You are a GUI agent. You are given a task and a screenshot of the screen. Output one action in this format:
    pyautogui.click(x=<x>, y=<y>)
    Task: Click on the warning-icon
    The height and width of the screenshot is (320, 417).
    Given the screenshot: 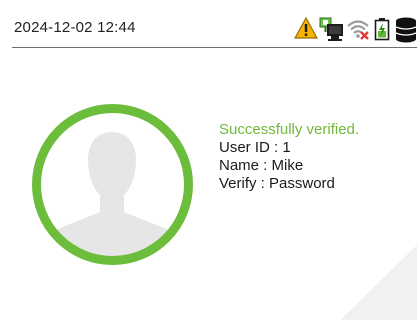 What is the action you would take?
    pyautogui.click(x=306, y=28)
    